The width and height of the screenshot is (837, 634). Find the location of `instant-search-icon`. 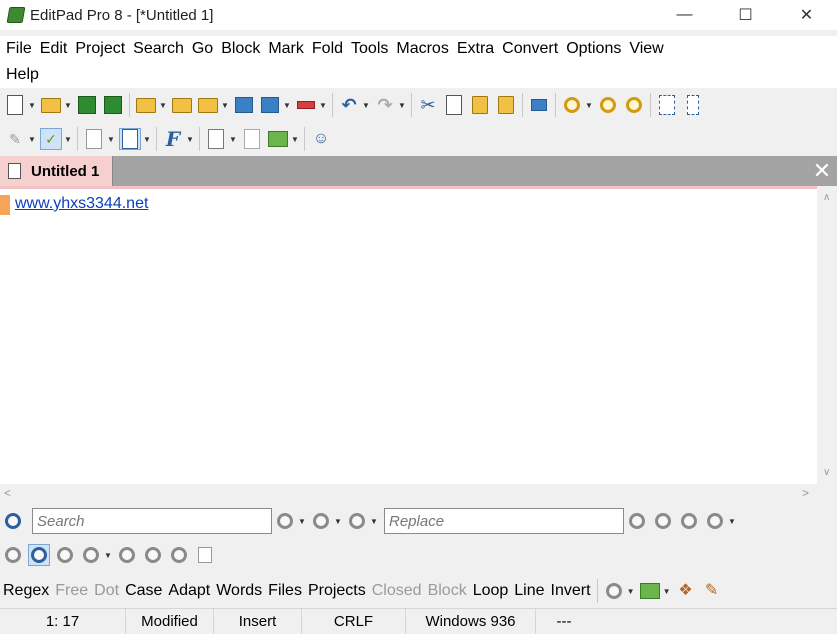

instant-search-icon is located at coordinates (39, 555).